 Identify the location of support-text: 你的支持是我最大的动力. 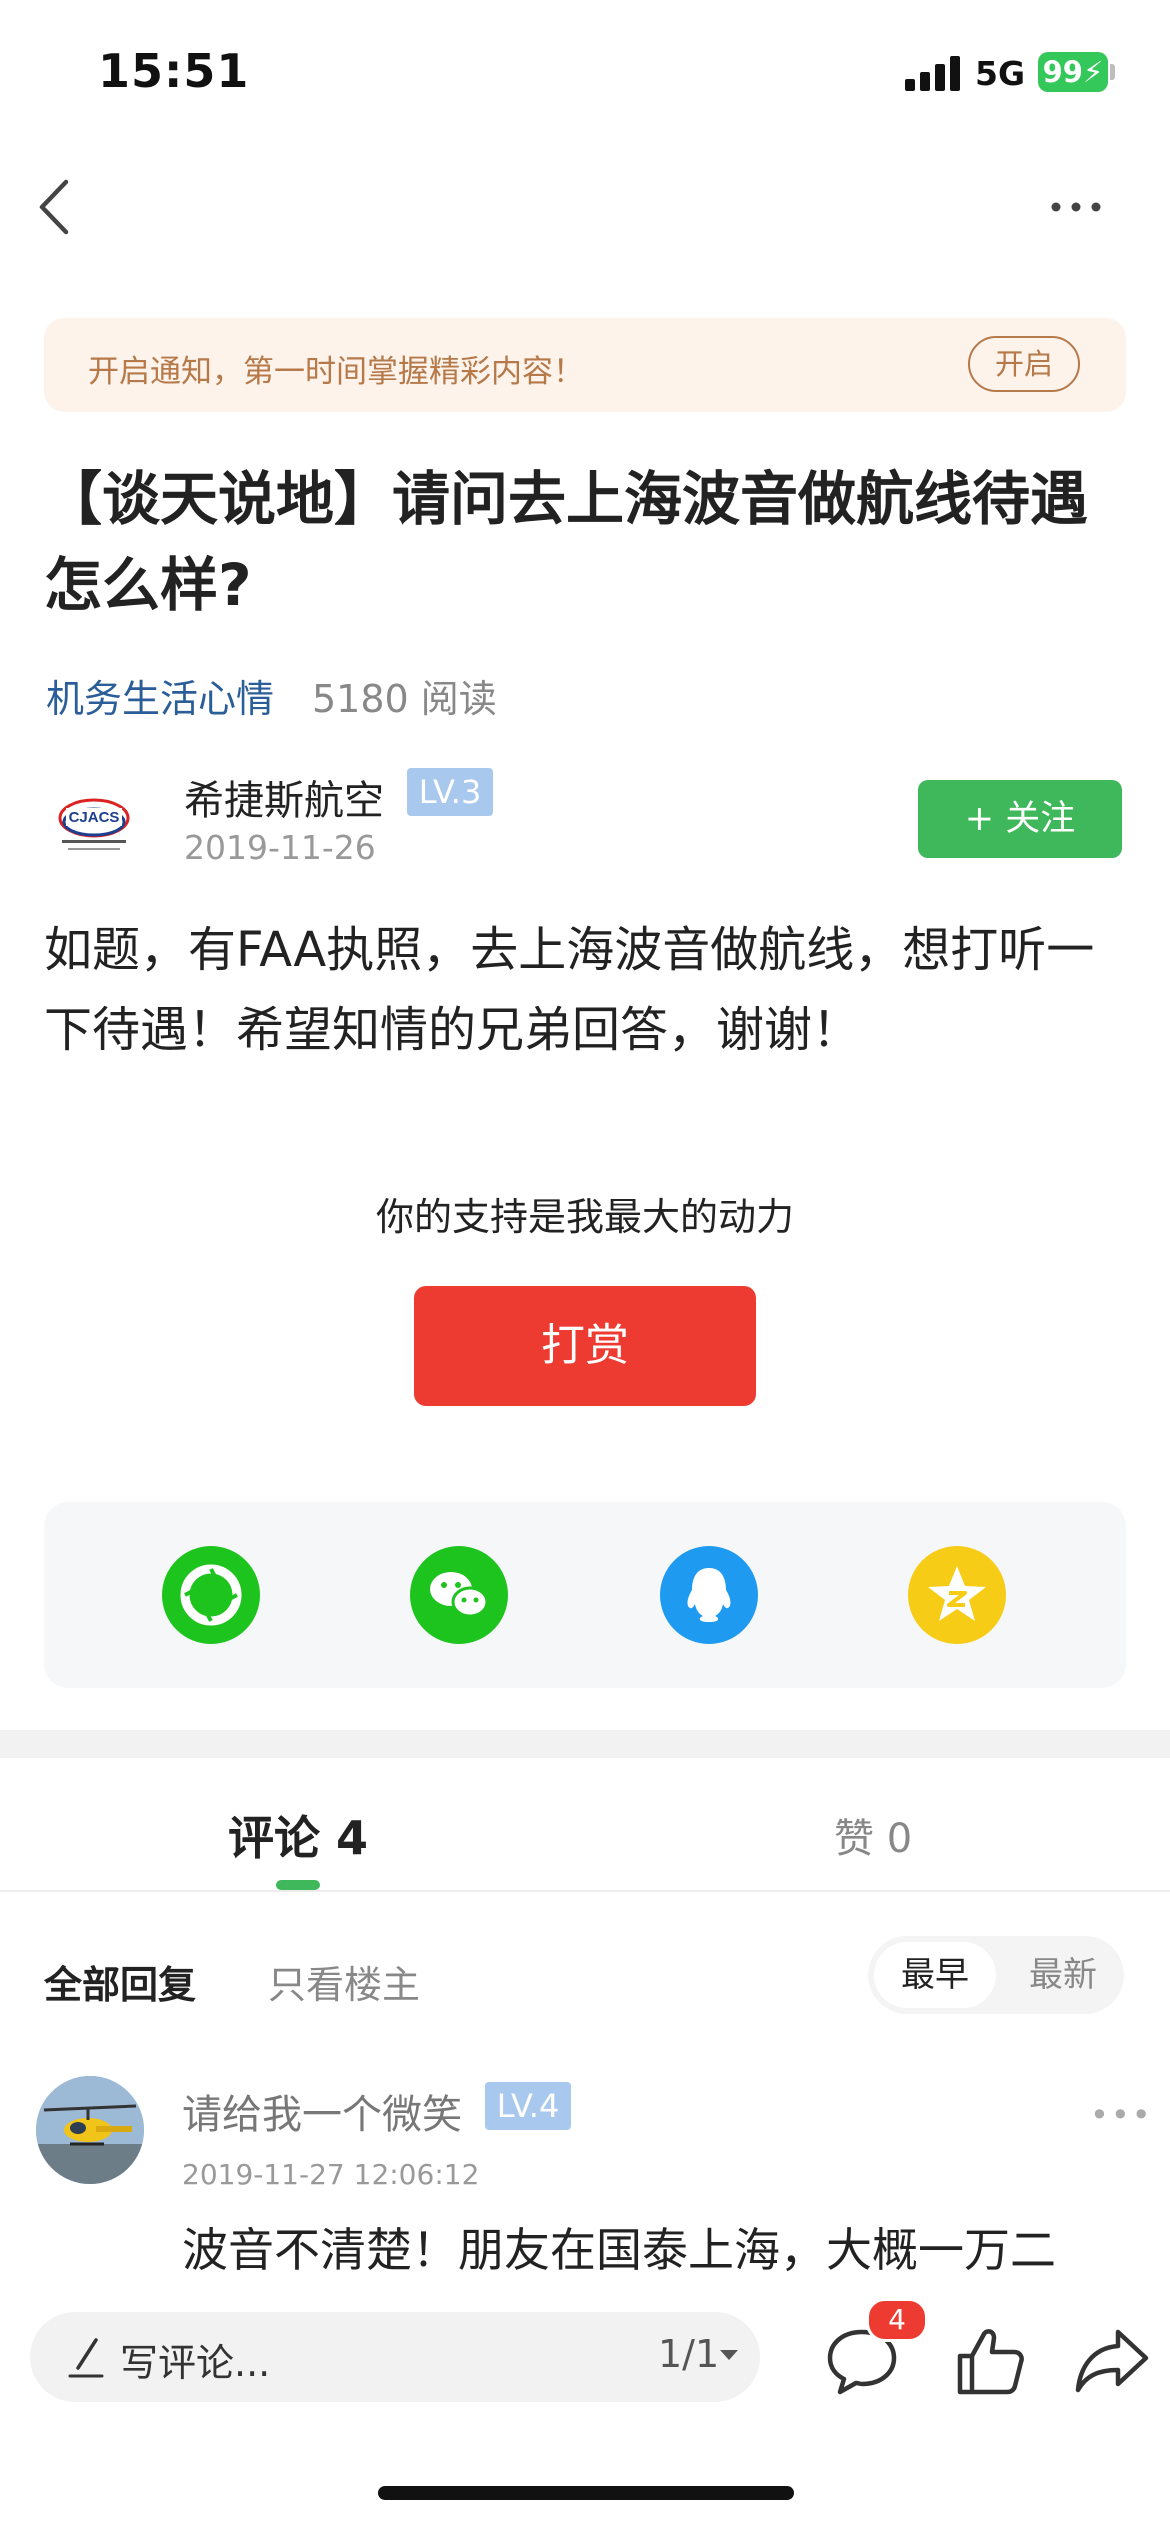
(584, 1217).